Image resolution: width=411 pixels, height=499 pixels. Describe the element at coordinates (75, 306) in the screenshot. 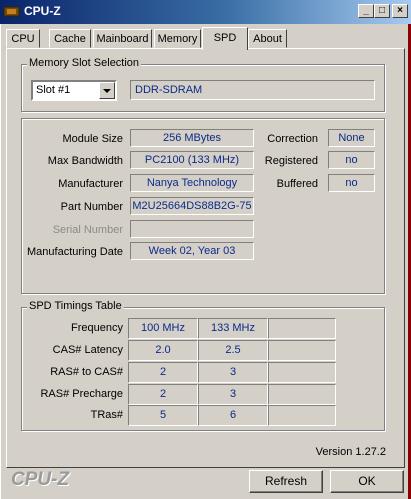

I see `timings-group-label: SPD Timings Table` at that location.